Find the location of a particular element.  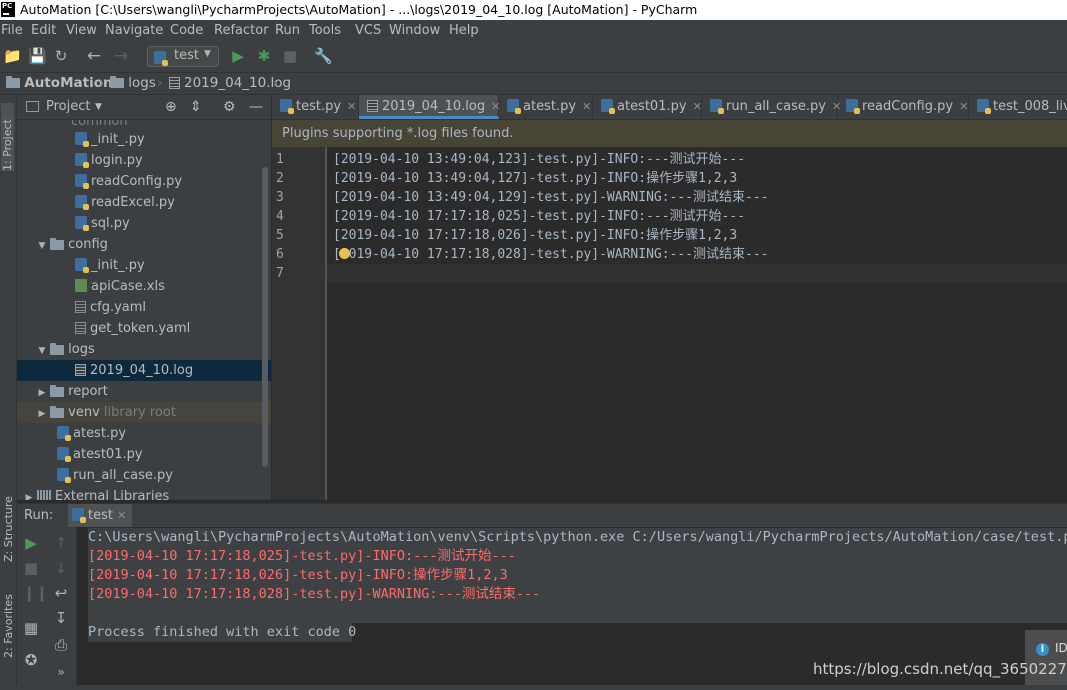

tree-item: atest01.py is located at coordinates (144, 454).